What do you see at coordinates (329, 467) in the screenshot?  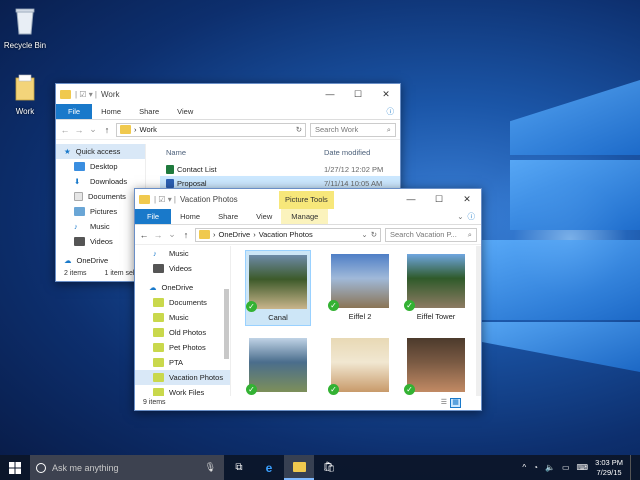 I see `store-icon: 🛍` at bounding box center [329, 467].